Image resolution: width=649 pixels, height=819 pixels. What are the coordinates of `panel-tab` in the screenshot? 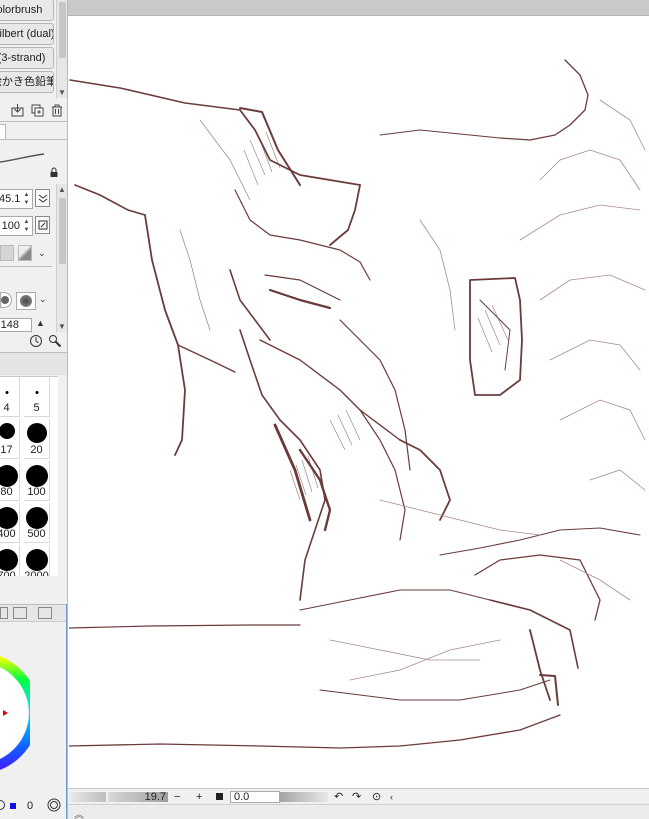 It's located at (3, 131).